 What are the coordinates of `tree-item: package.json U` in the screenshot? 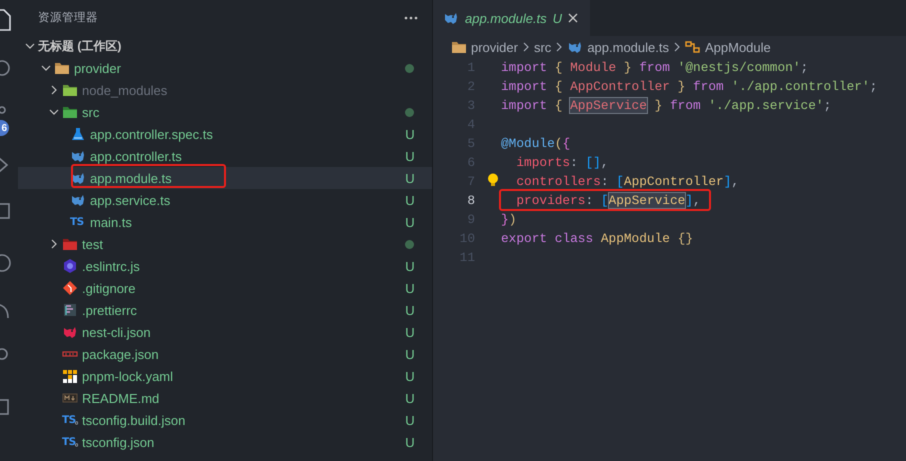 It's located at (225, 354).